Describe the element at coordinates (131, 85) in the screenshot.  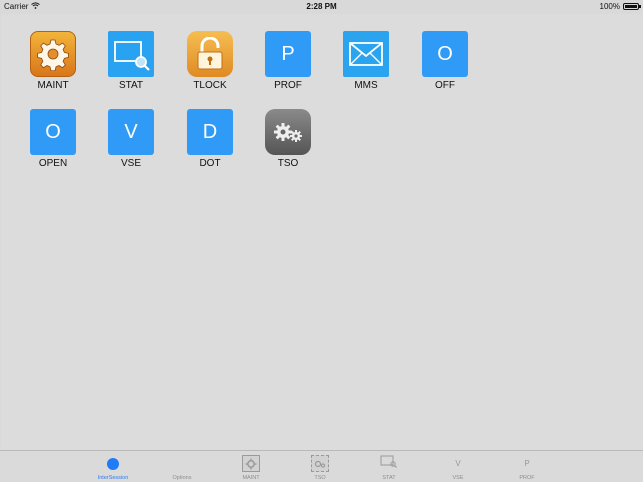
I see `app-label: STAT` at that location.